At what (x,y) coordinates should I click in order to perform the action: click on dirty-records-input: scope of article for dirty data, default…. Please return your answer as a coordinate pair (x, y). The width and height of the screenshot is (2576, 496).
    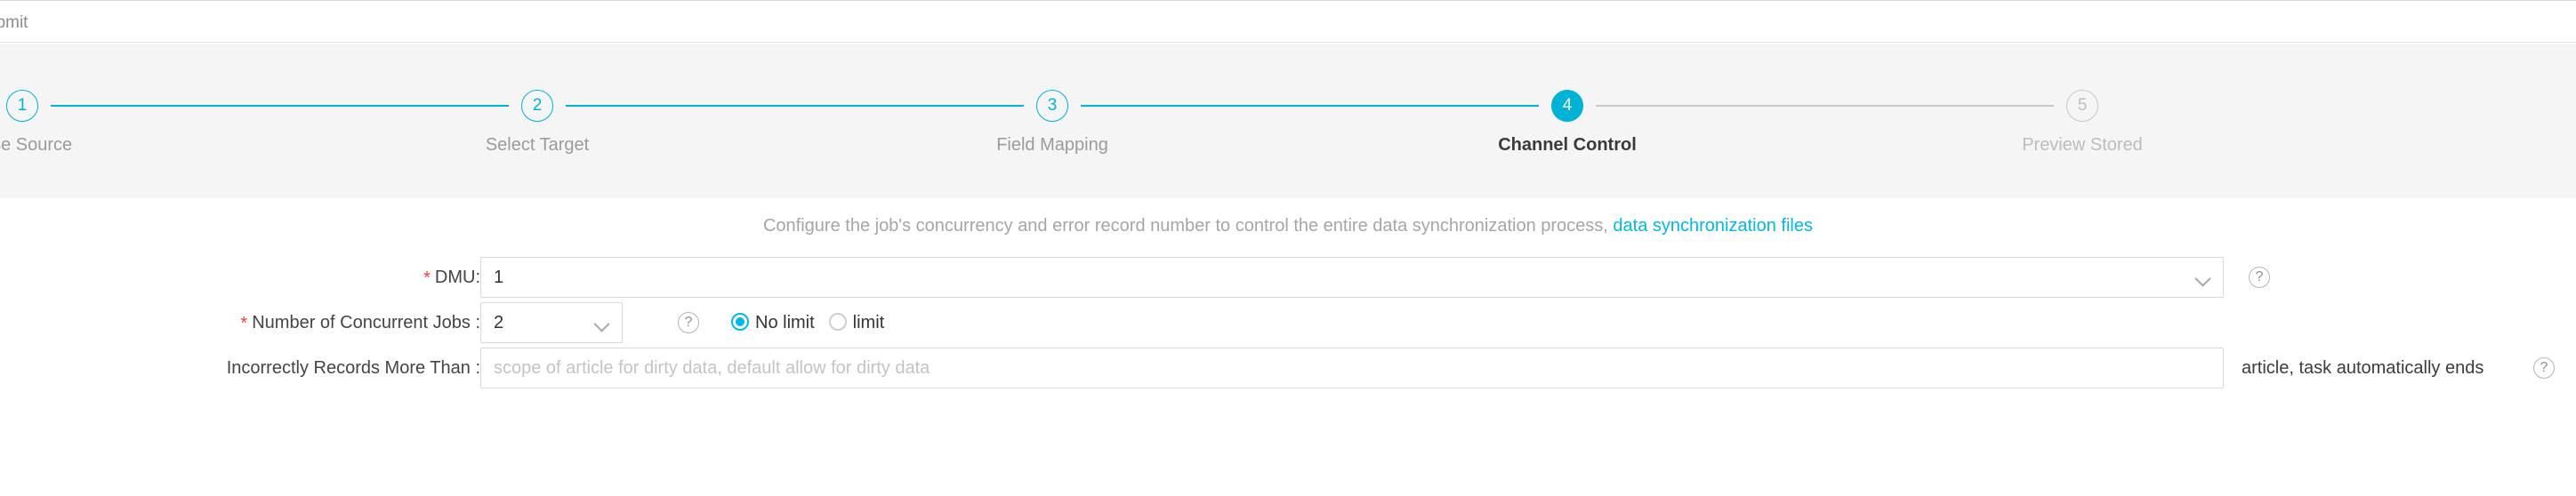
    Looking at the image, I should click on (1352, 368).